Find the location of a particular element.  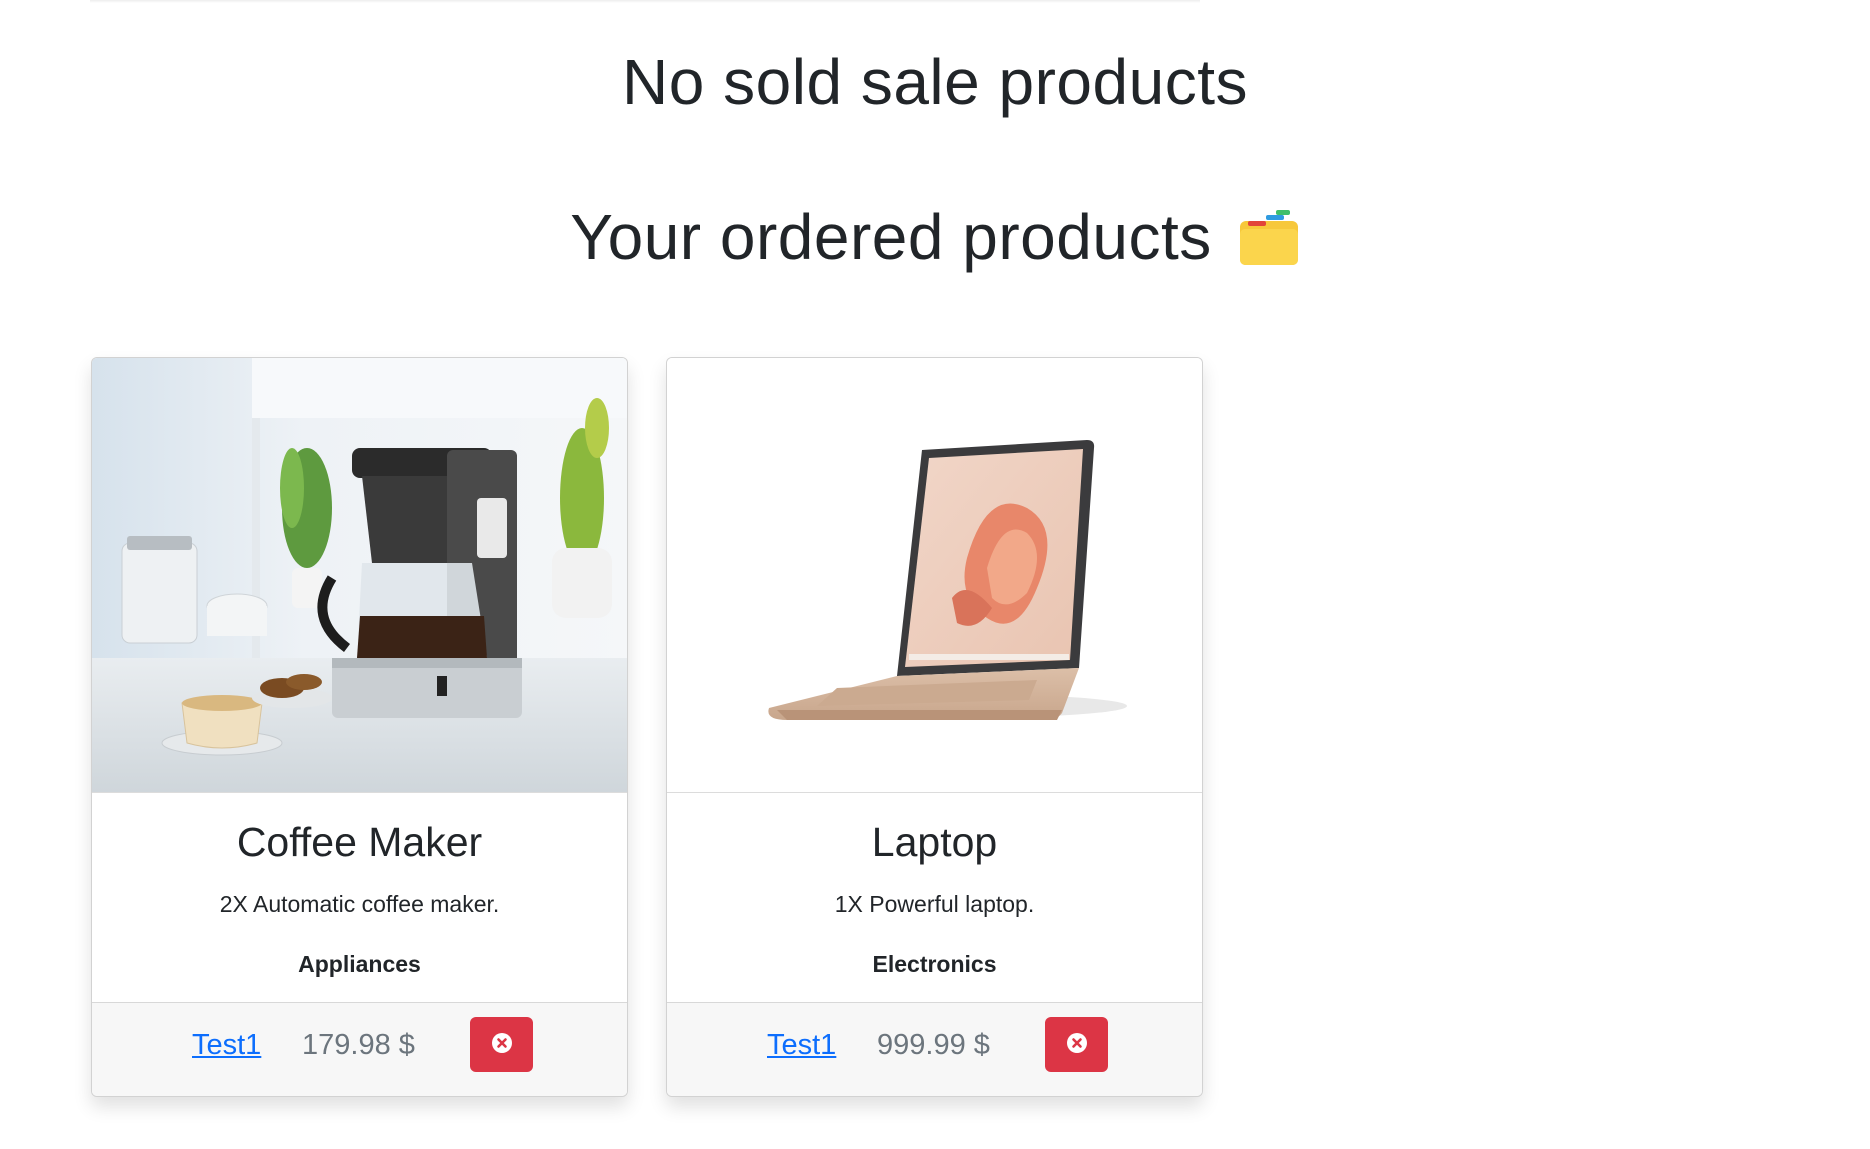

product-price: 999.99 $ is located at coordinates (933, 1045).